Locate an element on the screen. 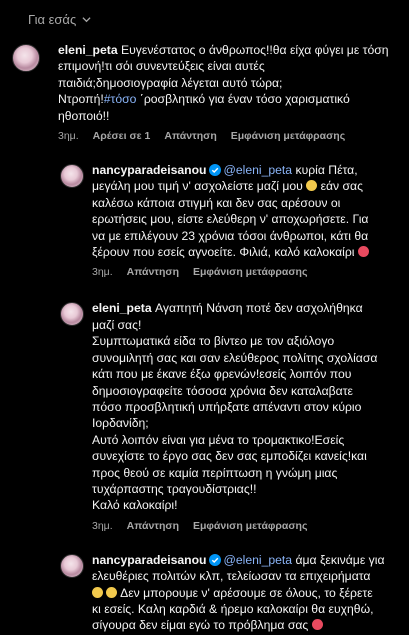  comment-line: τυχάρπαστης τραγουδίστριας!! is located at coordinates (174, 488).